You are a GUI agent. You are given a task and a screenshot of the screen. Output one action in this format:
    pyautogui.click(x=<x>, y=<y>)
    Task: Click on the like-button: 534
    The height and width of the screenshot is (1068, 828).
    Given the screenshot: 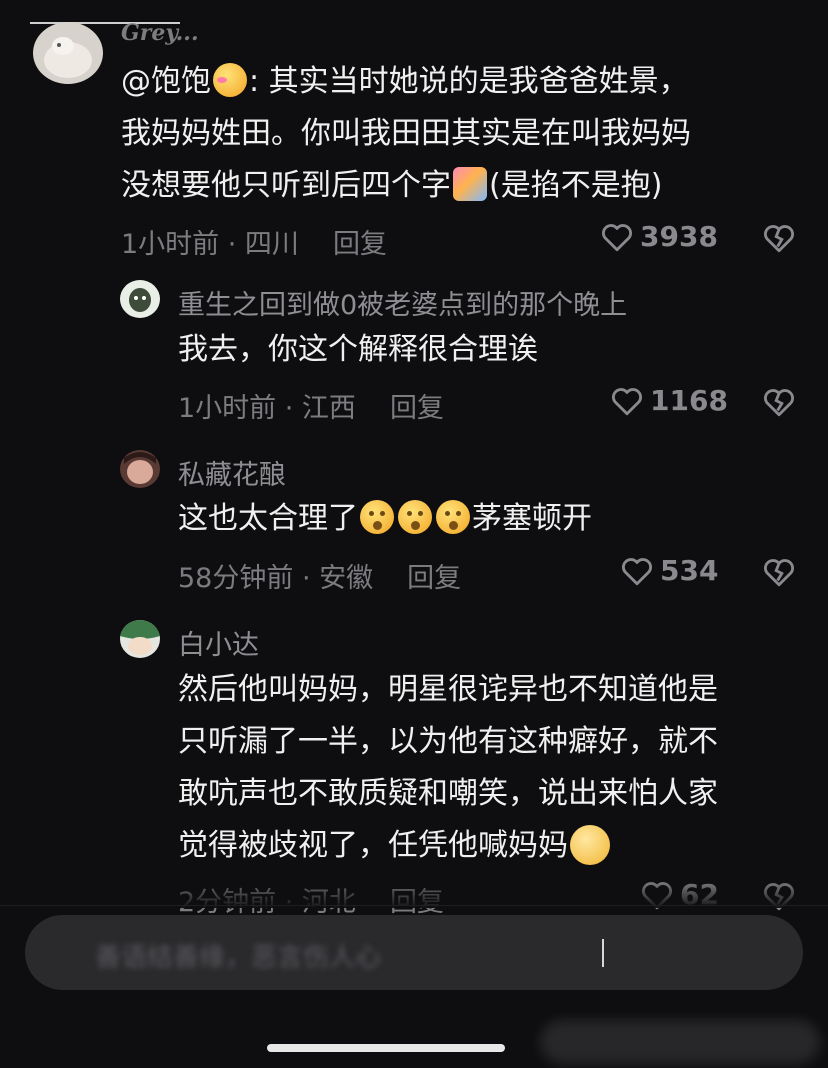 What is the action you would take?
    pyautogui.click(x=669, y=570)
    